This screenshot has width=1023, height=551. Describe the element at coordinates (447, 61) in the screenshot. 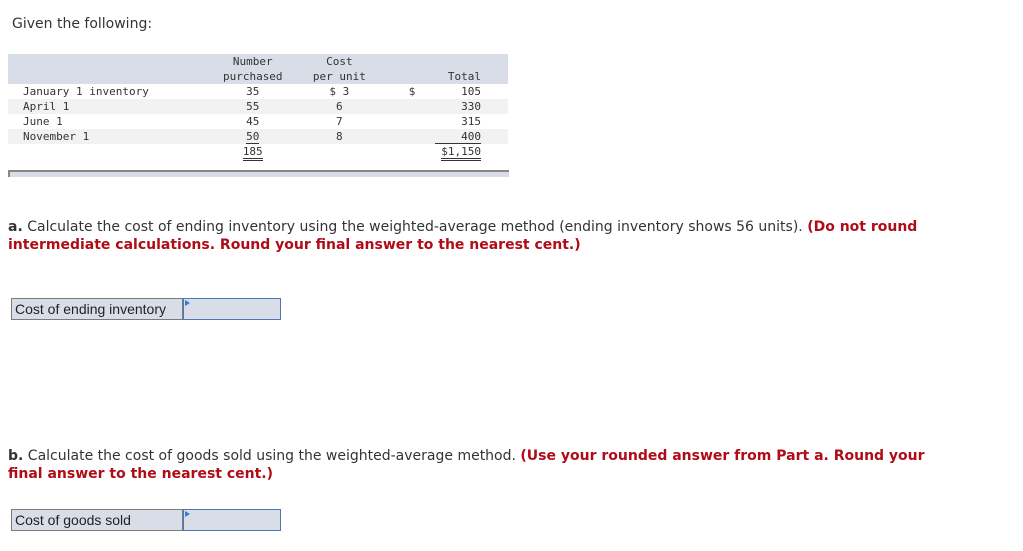

I see `header-total-blank` at that location.